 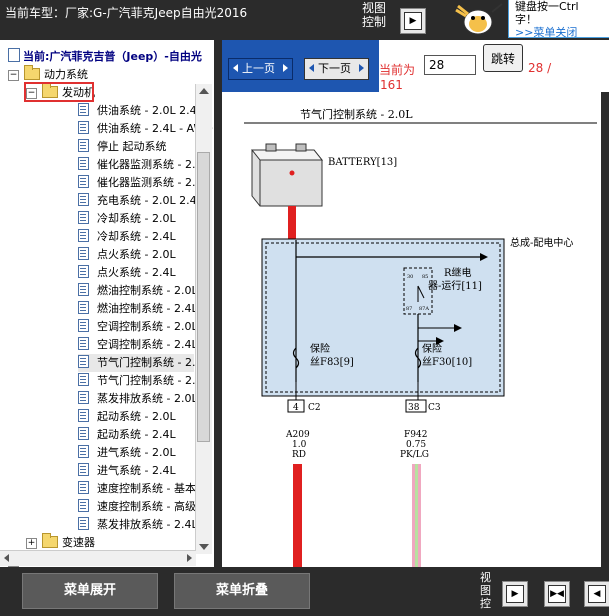 I want to click on panel-divider, so click(x=218, y=303).